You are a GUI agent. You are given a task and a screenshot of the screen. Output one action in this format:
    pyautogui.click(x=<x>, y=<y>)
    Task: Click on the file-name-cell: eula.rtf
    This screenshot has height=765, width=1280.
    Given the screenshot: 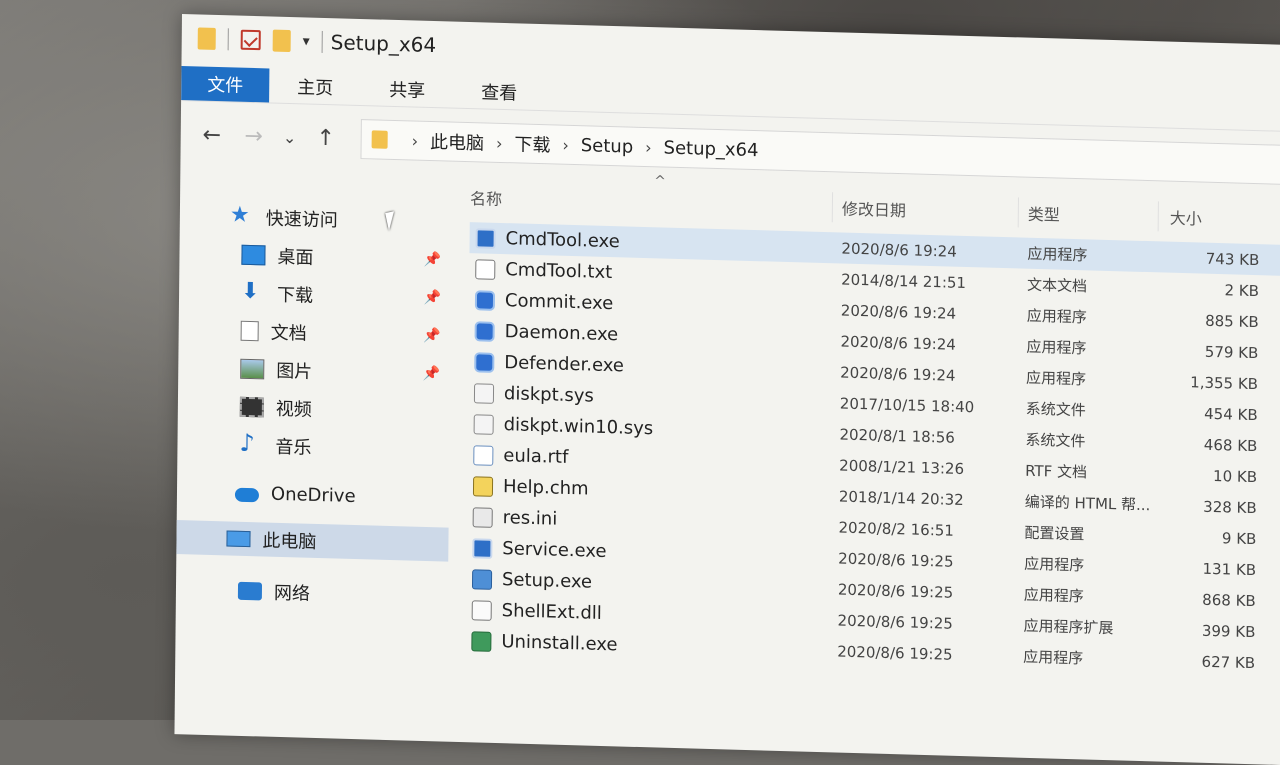 What is the action you would take?
    pyautogui.click(x=520, y=456)
    